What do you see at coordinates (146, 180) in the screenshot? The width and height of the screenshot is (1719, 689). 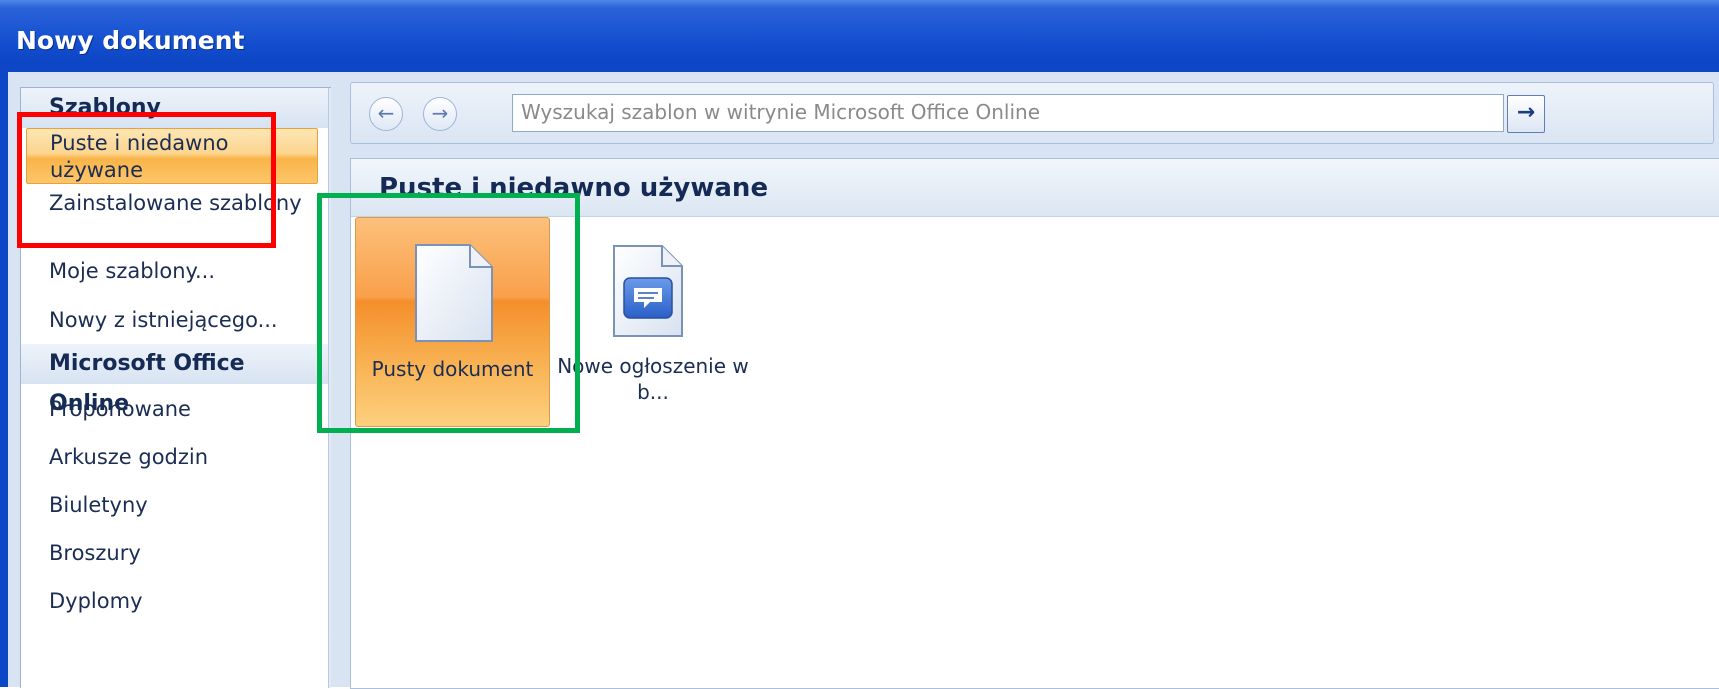 I see `highlight-box-red` at bounding box center [146, 180].